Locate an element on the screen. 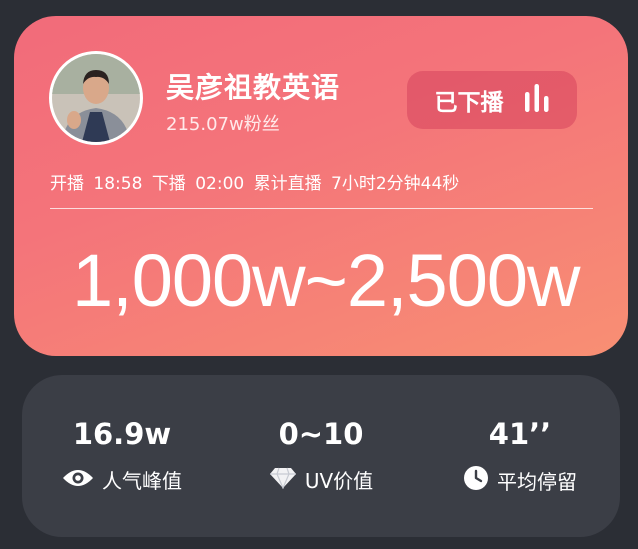 Image resolution: width=638 pixels, height=549 pixels. end-time: 02:00 is located at coordinates (220, 184).